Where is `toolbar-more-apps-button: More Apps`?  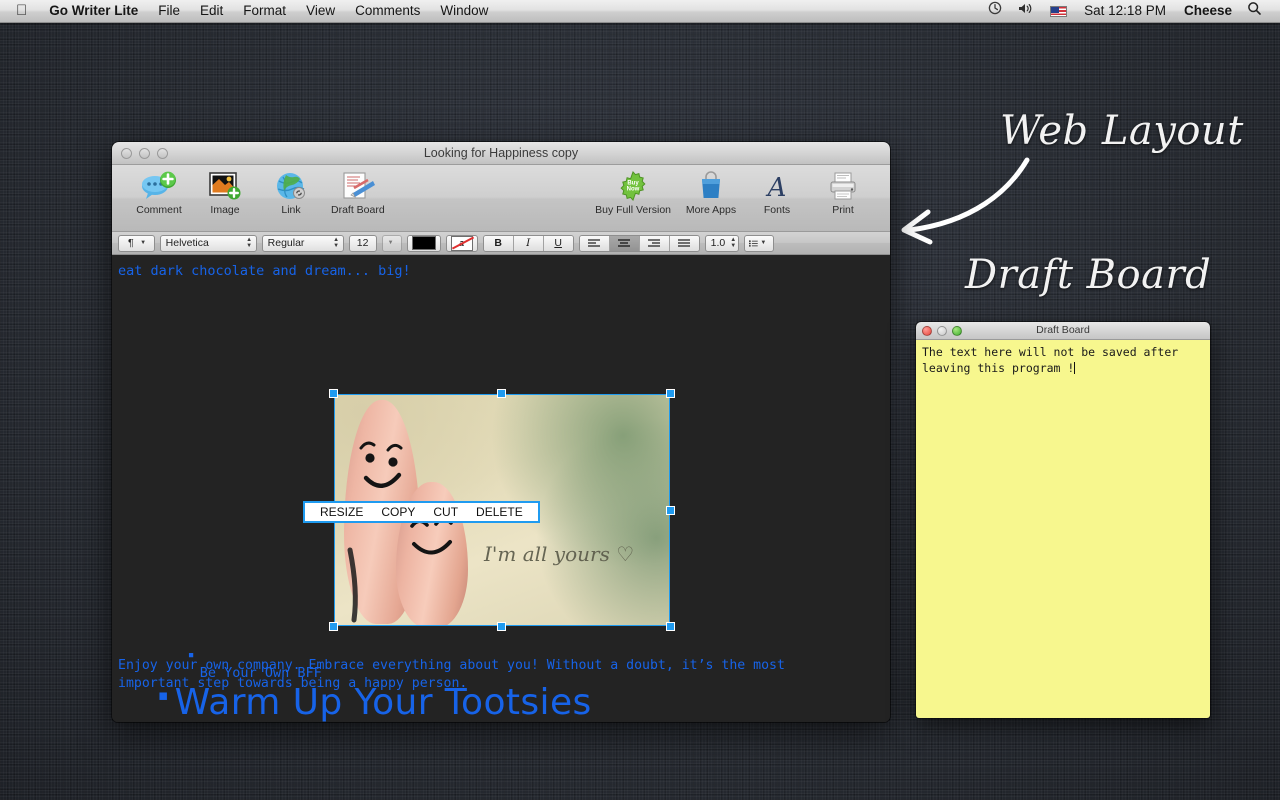
toolbar-more-apps-button: More Apps is located at coordinates (711, 192).